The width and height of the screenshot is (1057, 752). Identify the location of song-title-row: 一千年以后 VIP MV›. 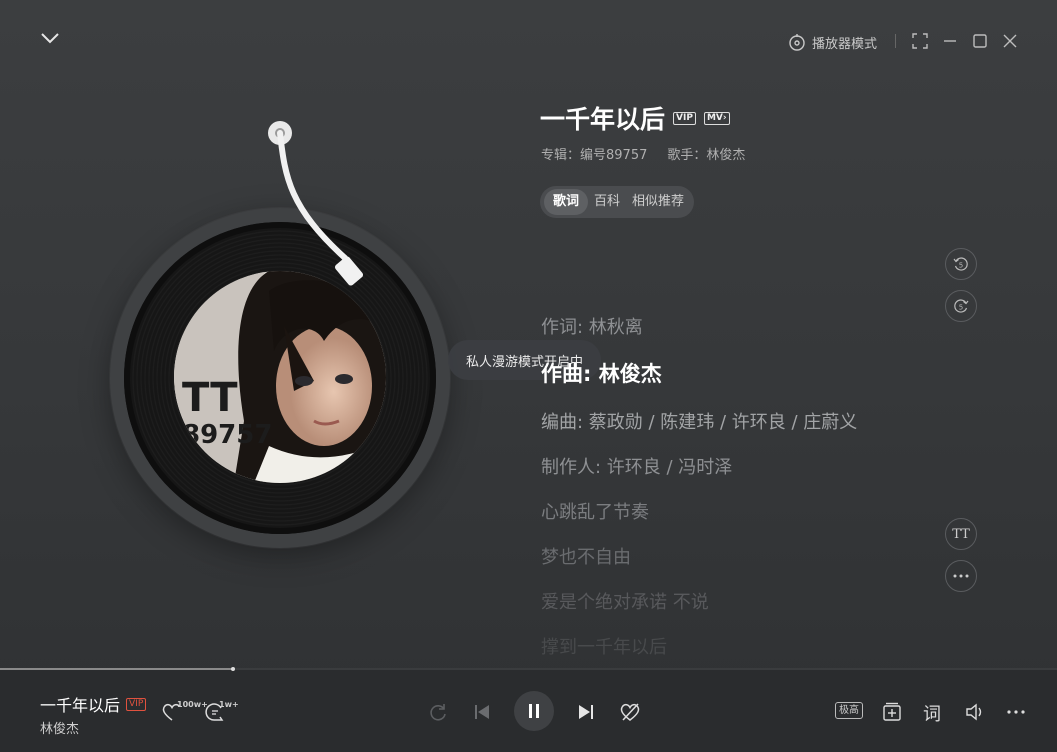
(635, 118).